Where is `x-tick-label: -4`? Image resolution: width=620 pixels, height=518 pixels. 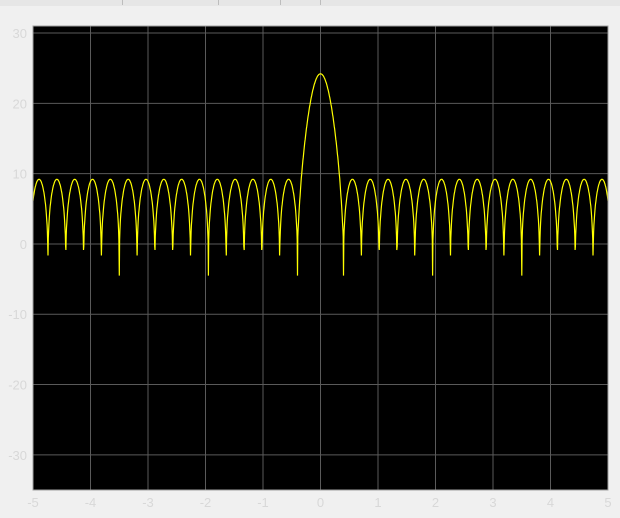
x-tick-label: -4 is located at coordinates (91, 502).